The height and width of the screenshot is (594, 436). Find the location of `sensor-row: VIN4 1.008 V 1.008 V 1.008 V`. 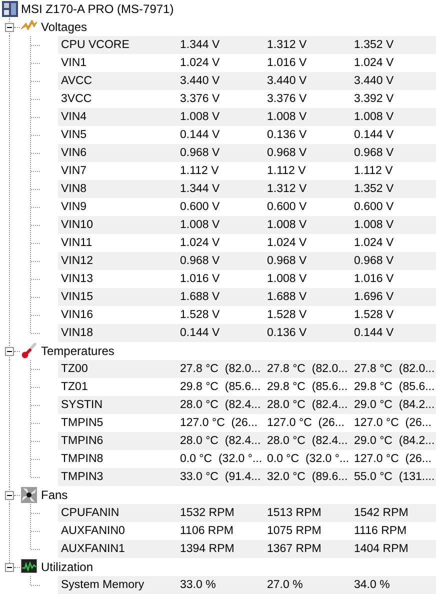

sensor-row: VIN4 1.008 V 1.008 V 1.008 V is located at coordinates (247, 117).